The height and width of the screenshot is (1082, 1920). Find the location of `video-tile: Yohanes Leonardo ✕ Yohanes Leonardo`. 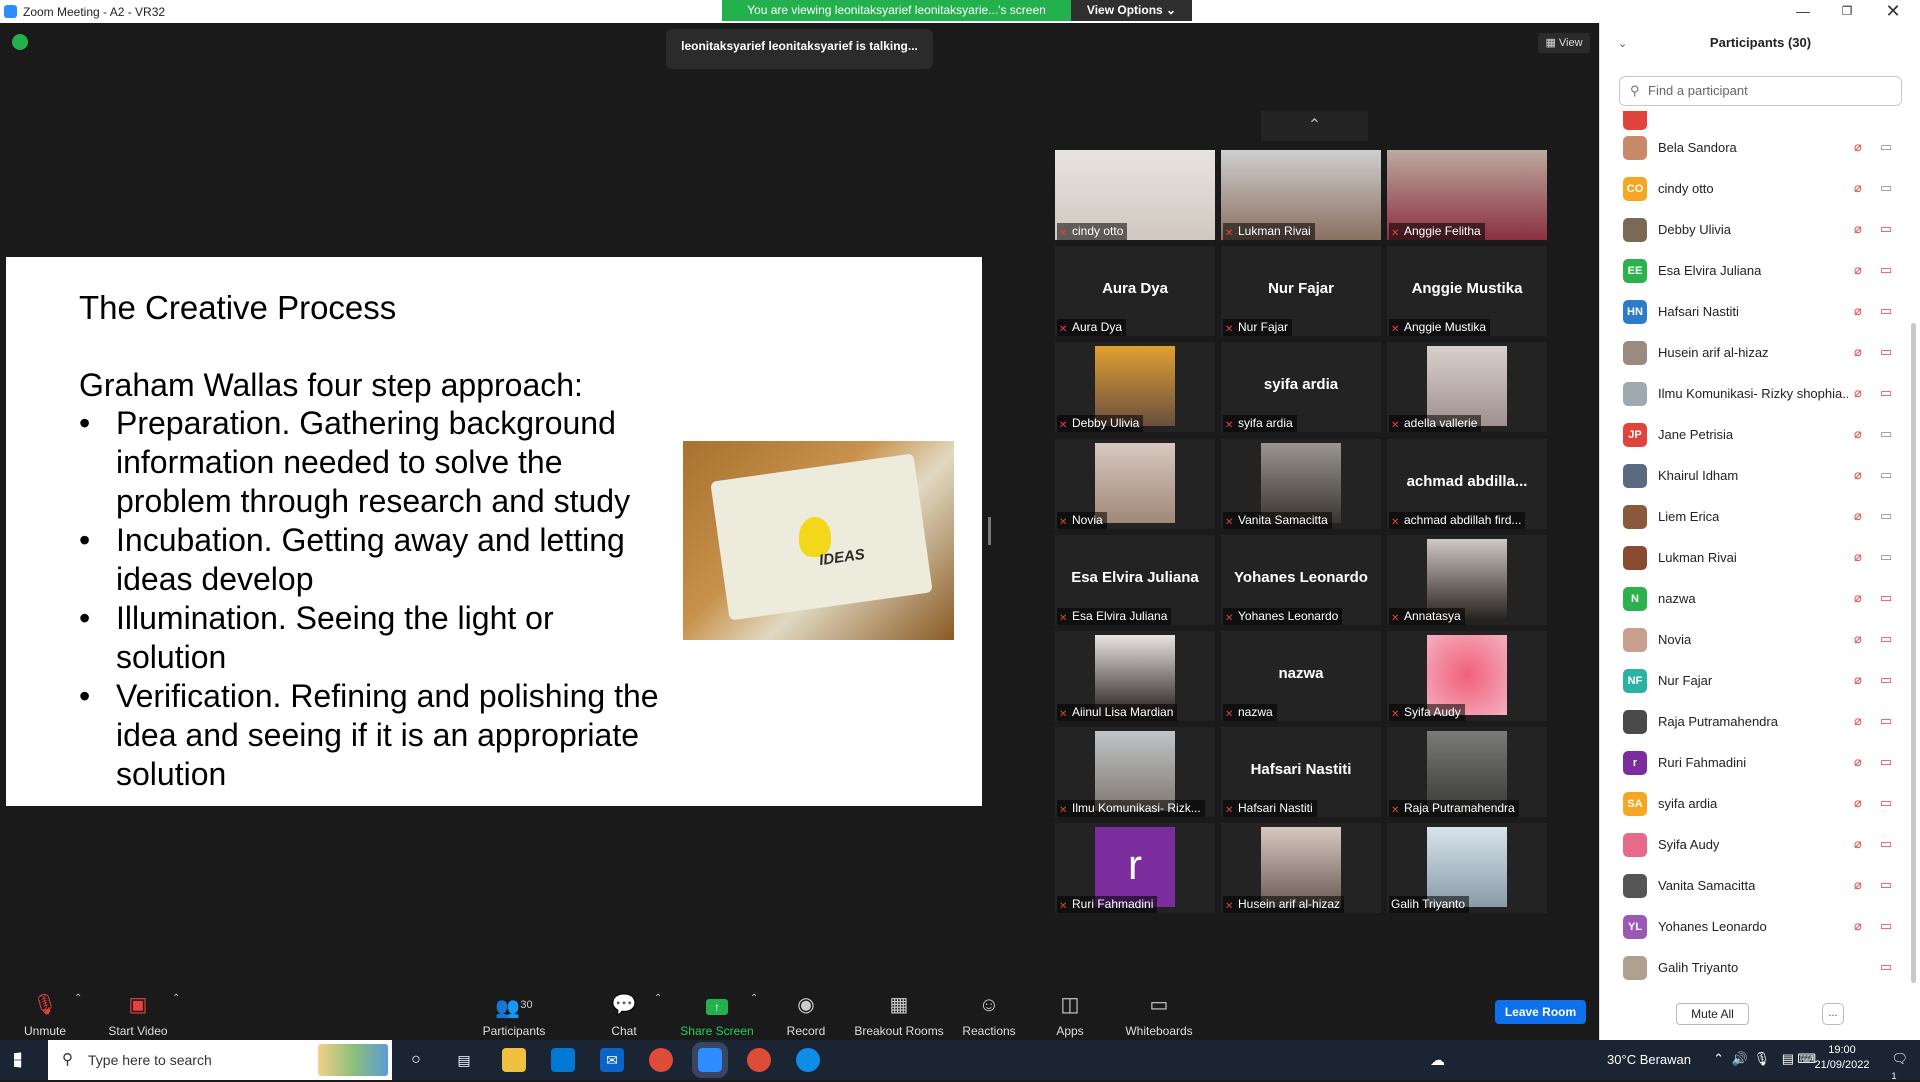

video-tile: Yohanes Leonardo ✕ Yohanes Leonardo is located at coordinates (1301, 579).